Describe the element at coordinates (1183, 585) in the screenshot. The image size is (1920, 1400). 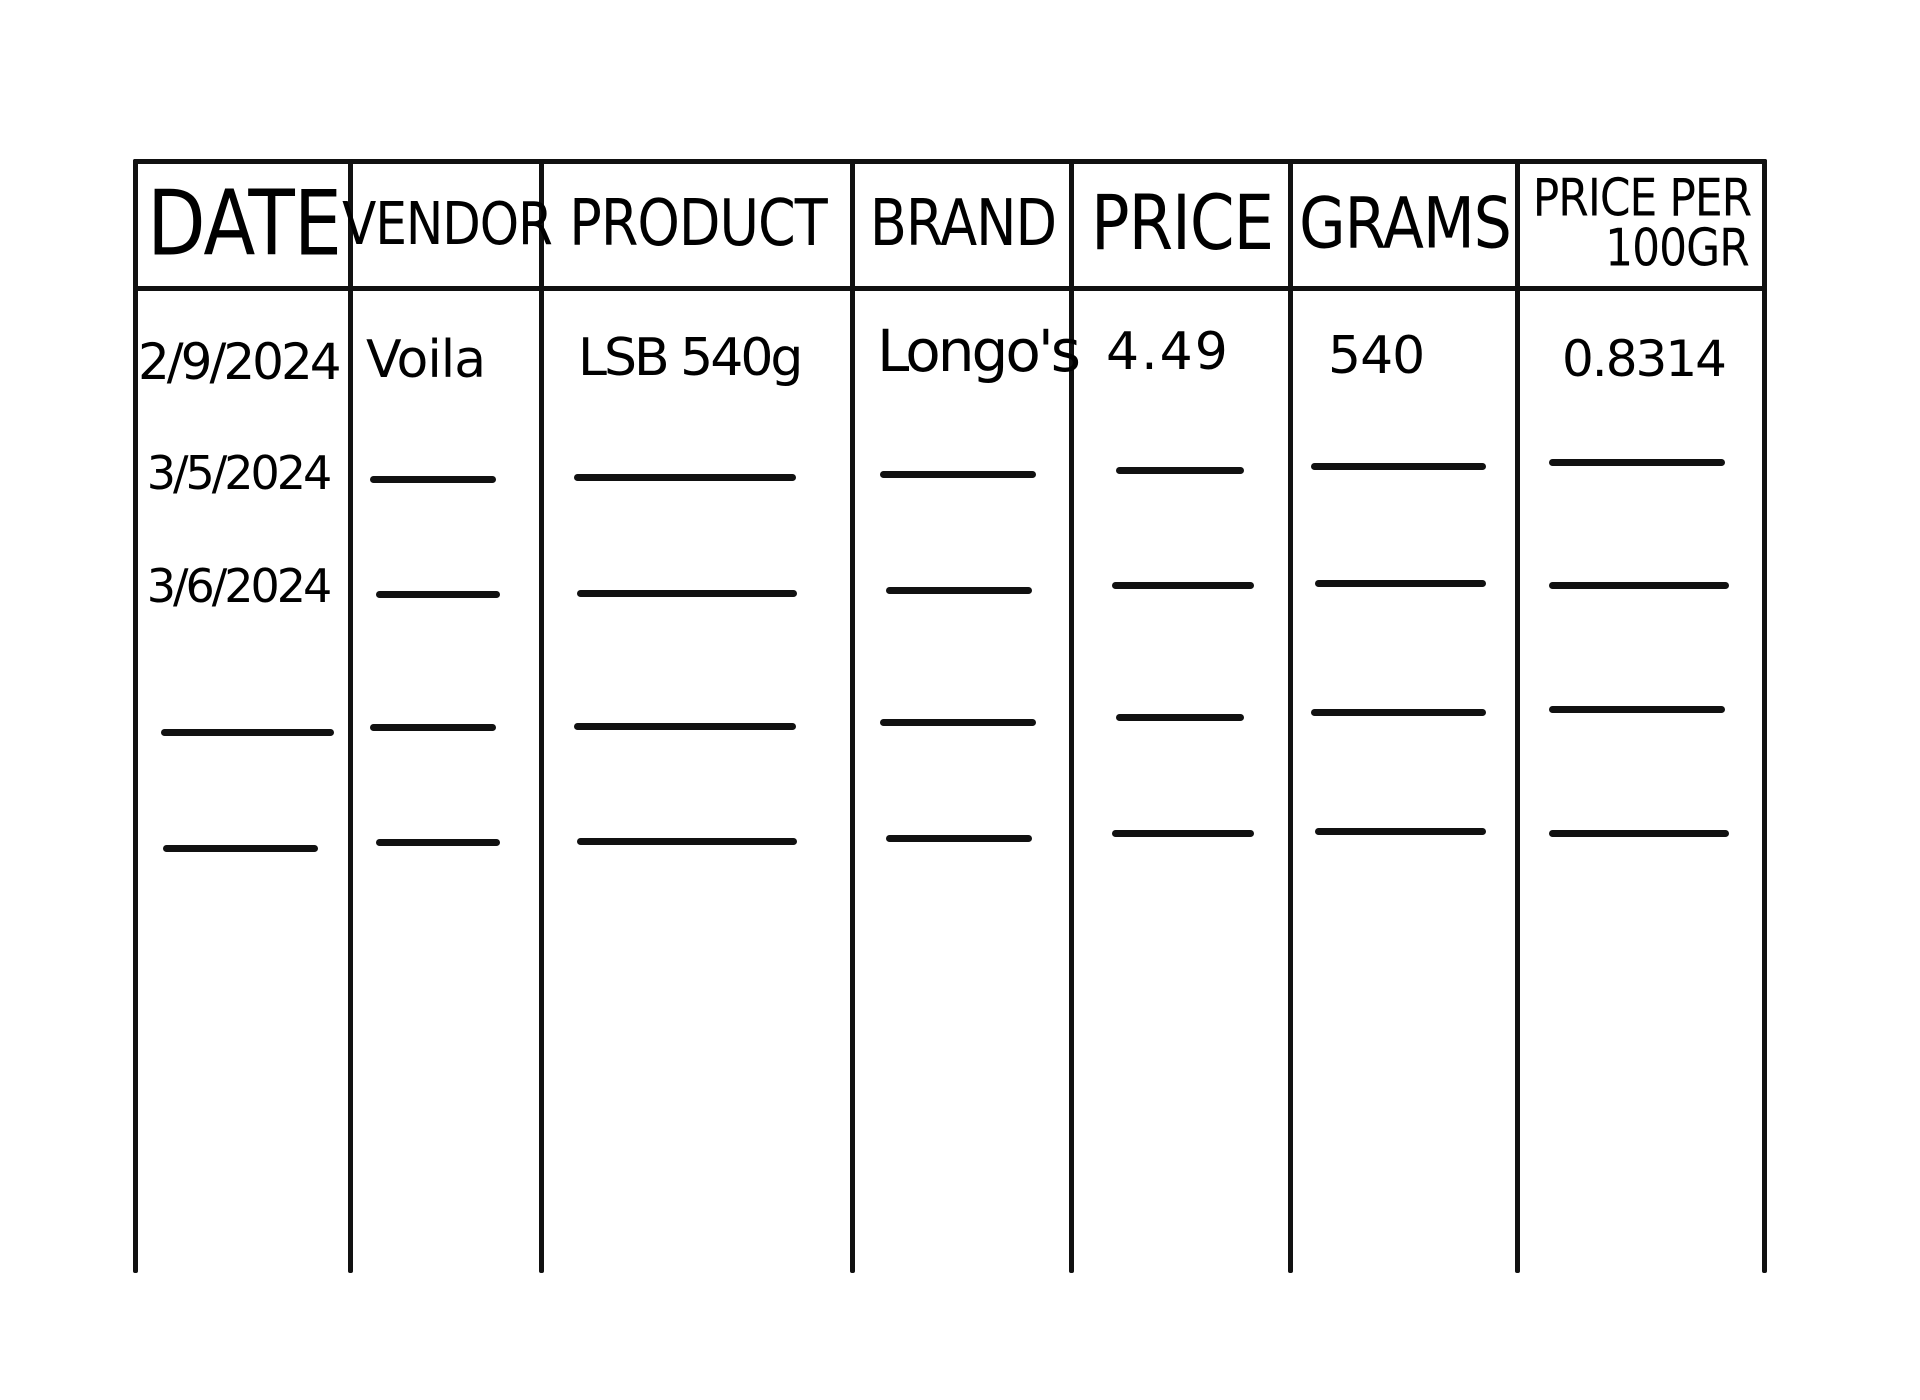
I see `row-3-price-blank` at that location.